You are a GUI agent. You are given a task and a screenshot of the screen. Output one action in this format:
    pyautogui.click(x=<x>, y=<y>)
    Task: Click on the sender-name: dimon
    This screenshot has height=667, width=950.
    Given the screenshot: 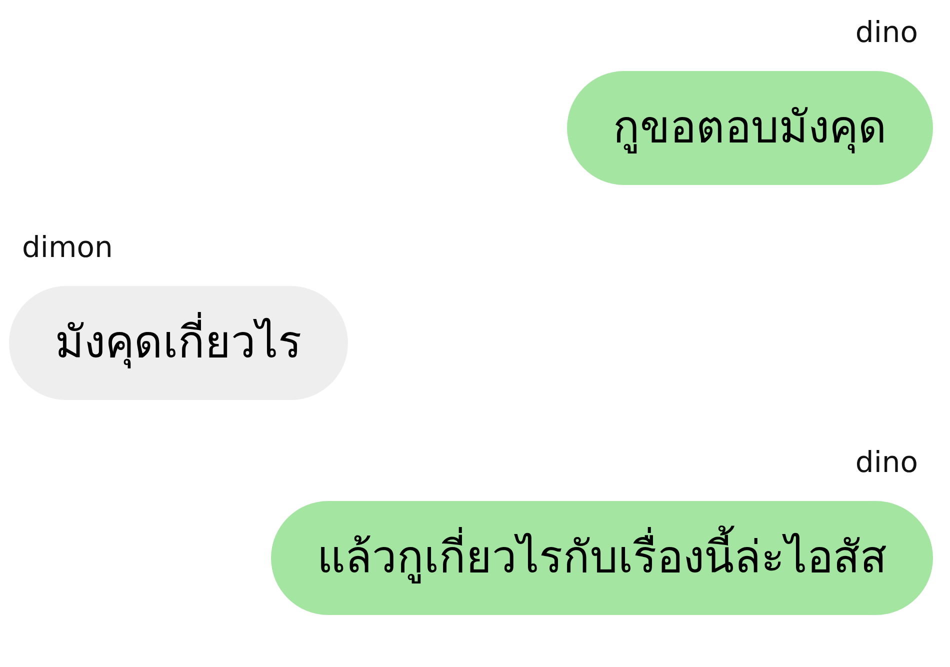 What is the action you would take?
    pyautogui.click(x=67, y=247)
    